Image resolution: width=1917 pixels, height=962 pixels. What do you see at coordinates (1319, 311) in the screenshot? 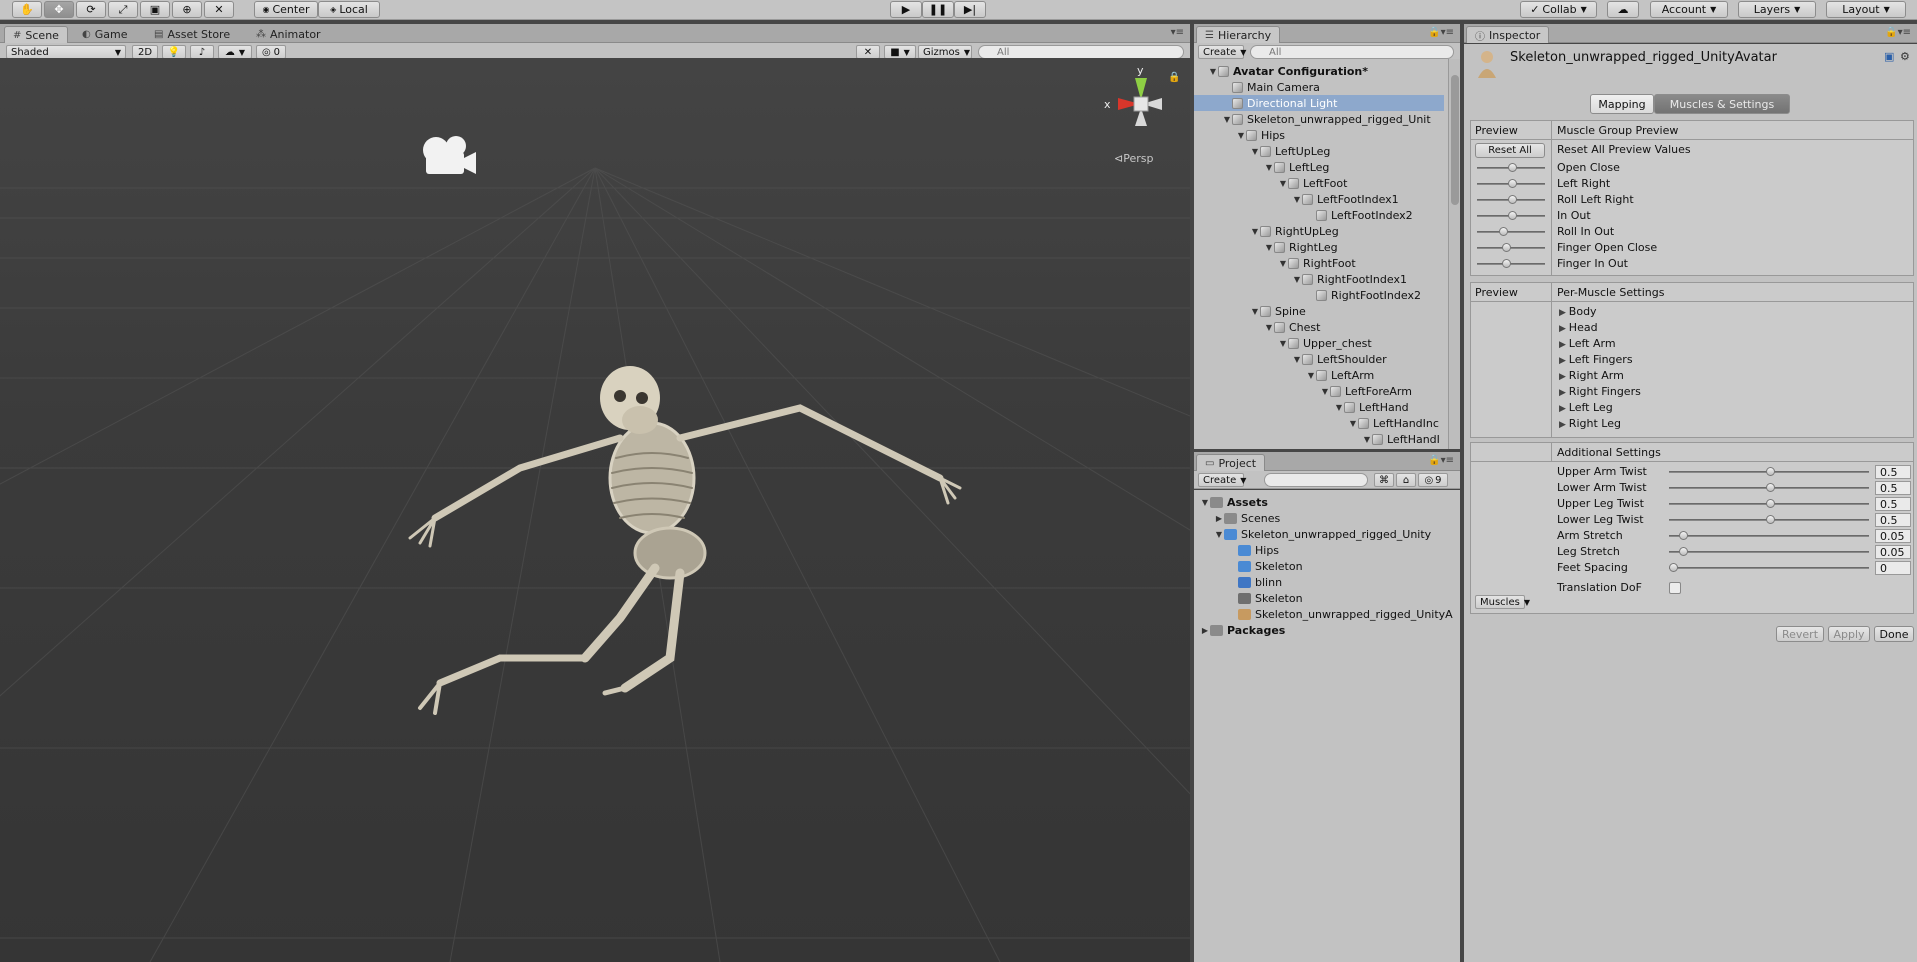
I see `hierarchy-item: ▼ Spine` at bounding box center [1319, 311].